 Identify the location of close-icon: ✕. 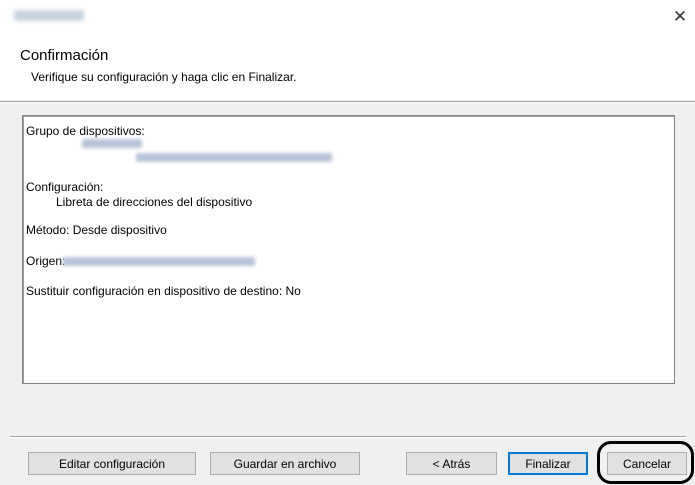
(680, 17).